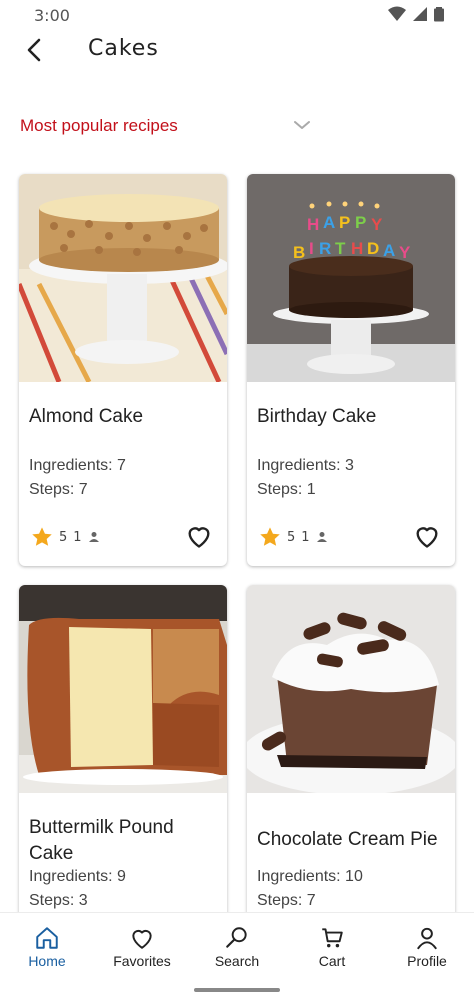 Image resolution: width=474 pixels, height=1001 pixels. I want to click on status-bar: 3:00, so click(237, 16).